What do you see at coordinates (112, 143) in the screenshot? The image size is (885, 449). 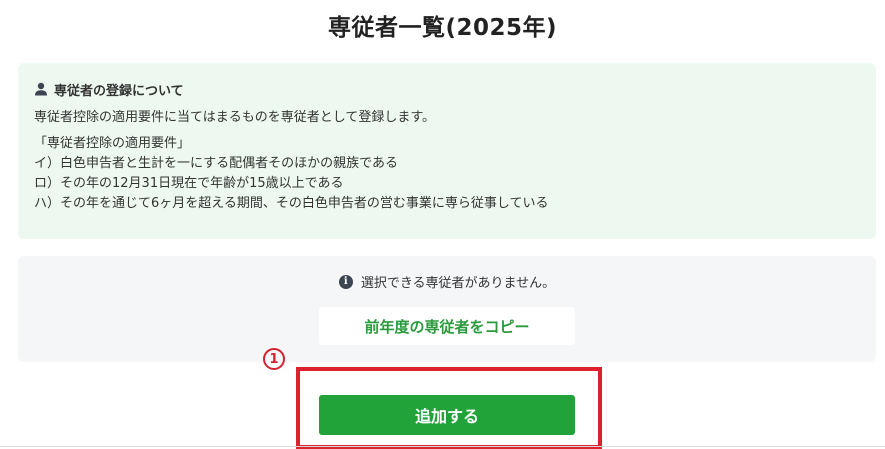 I see `requirements-title: 「専従者控除の適用要件」` at bounding box center [112, 143].